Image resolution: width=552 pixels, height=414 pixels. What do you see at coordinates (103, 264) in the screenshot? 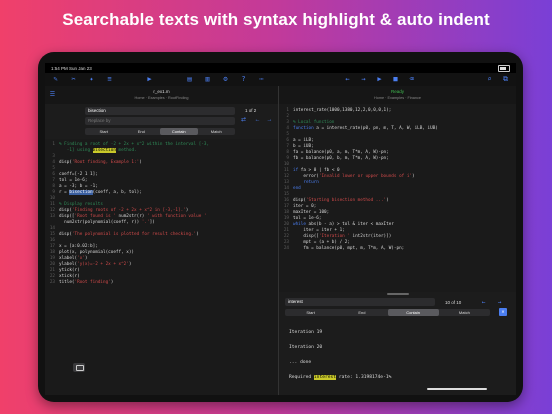
I see `code-token: 'y(x)=-2 + 2x + x^2'` at bounding box center [103, 264].